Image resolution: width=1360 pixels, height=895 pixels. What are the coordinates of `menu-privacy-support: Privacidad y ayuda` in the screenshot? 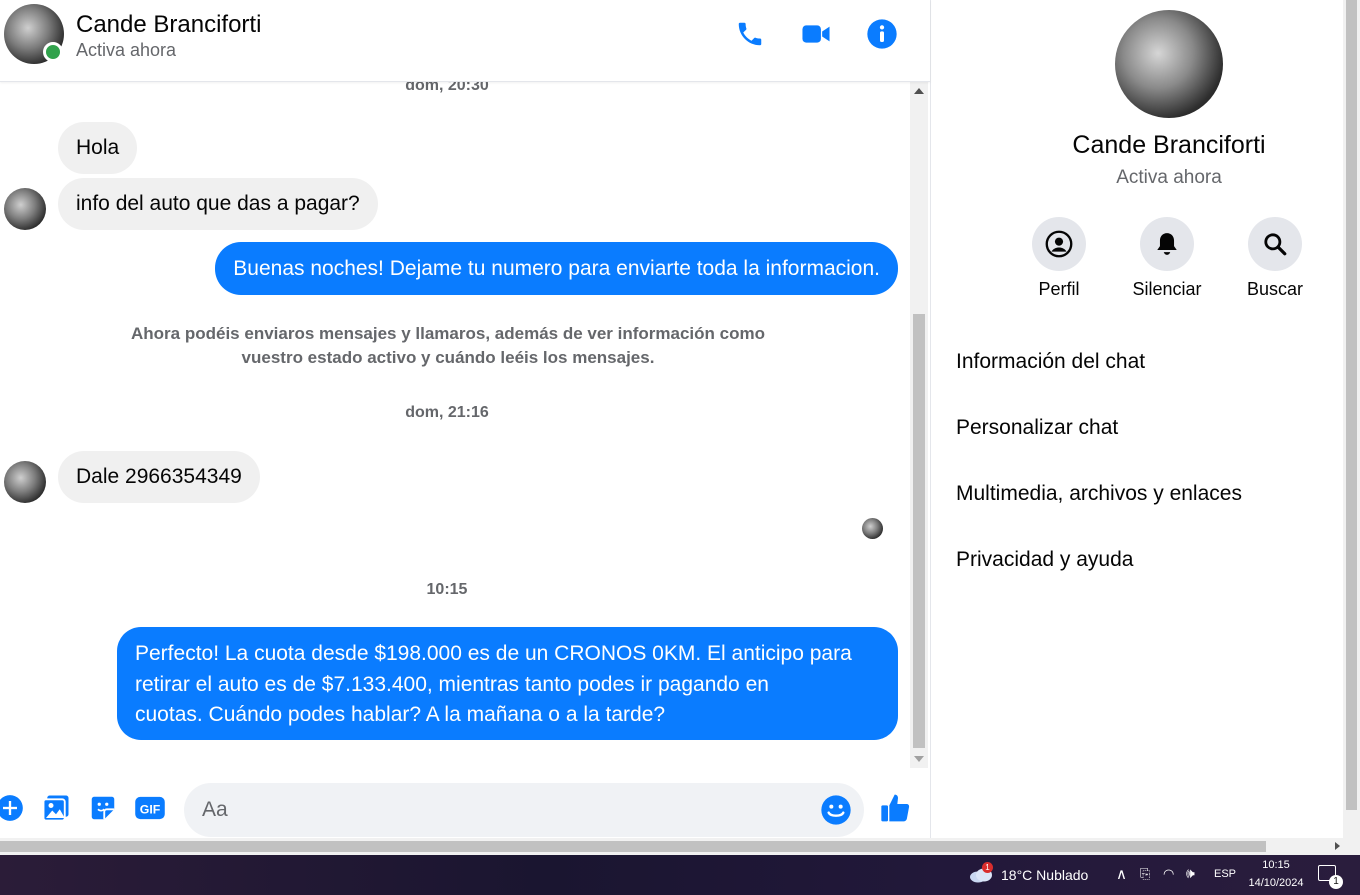 It's located at (1044, 560).